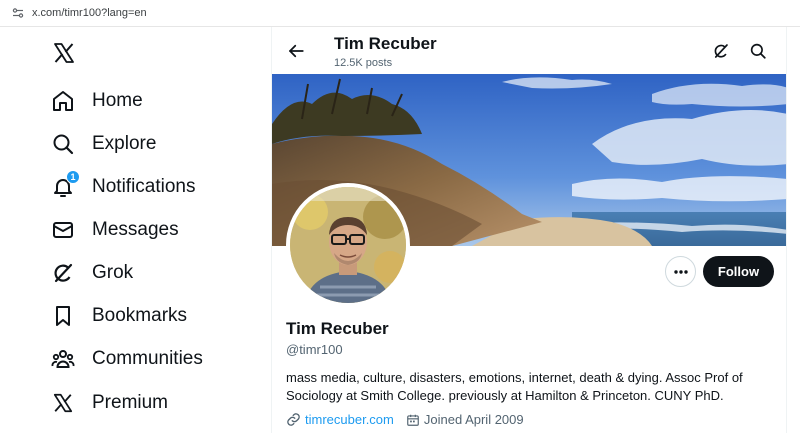 Image resolution: width=800 pixels, height=433 pixels. I want to click on search-button, so click(758, 51).